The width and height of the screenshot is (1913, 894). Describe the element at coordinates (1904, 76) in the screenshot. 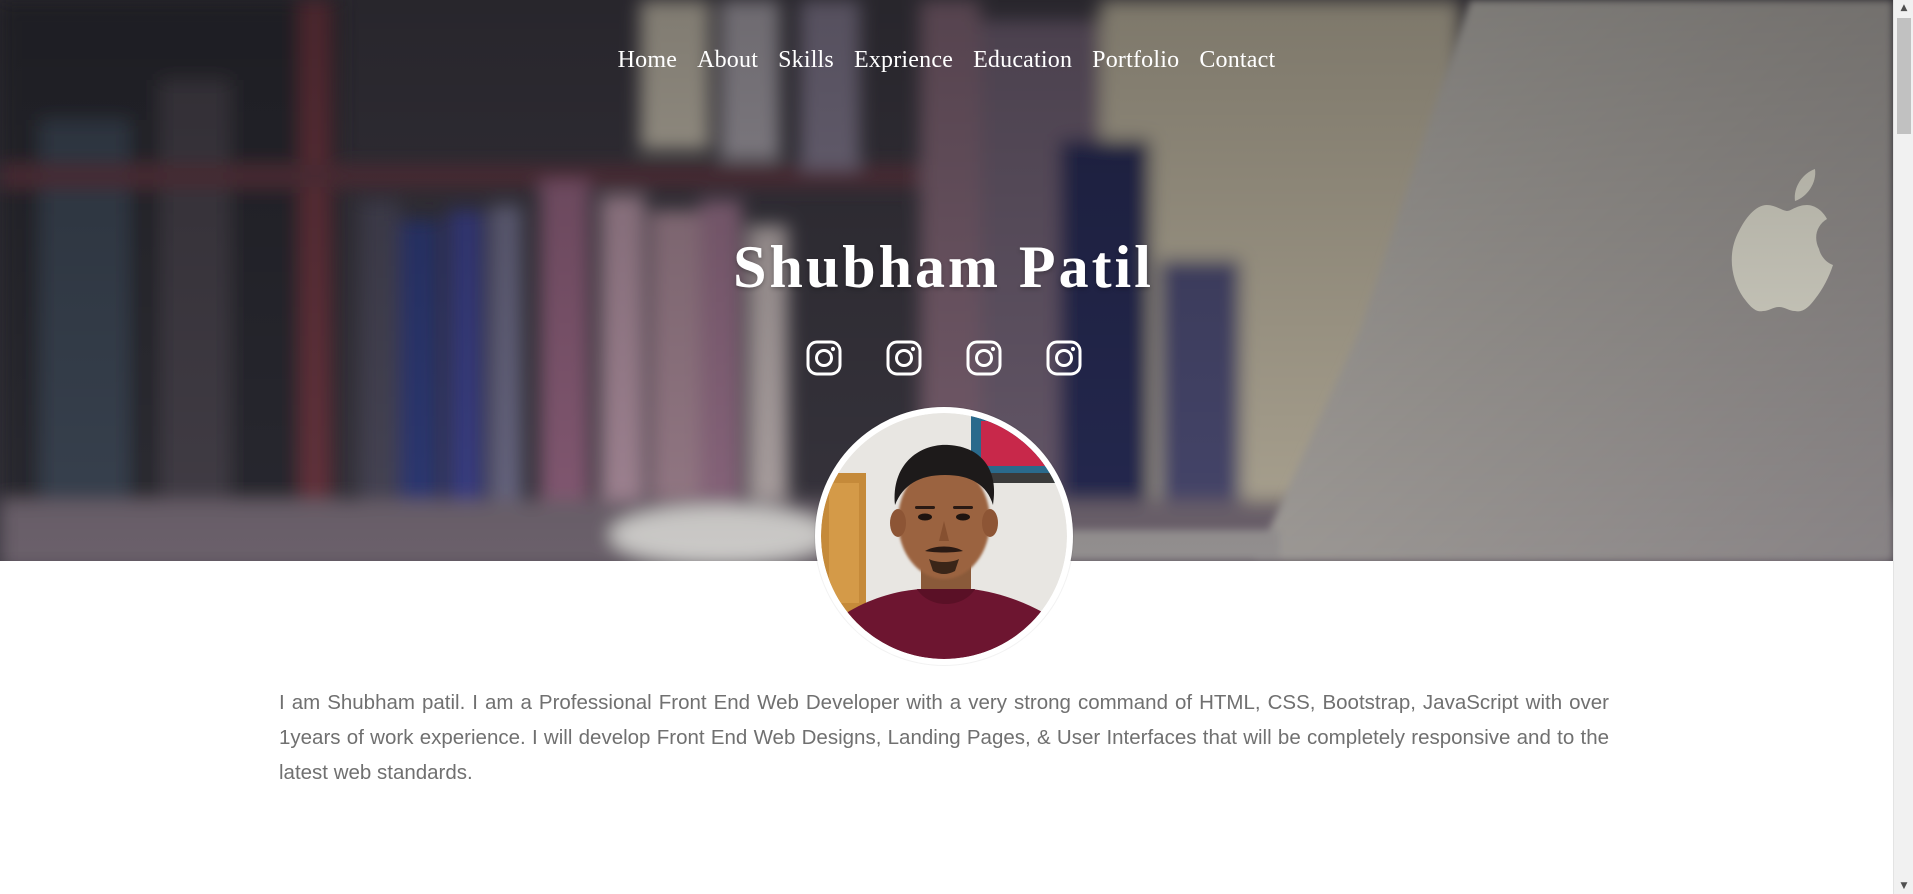

I see `scrollbar-thumb` at that location.